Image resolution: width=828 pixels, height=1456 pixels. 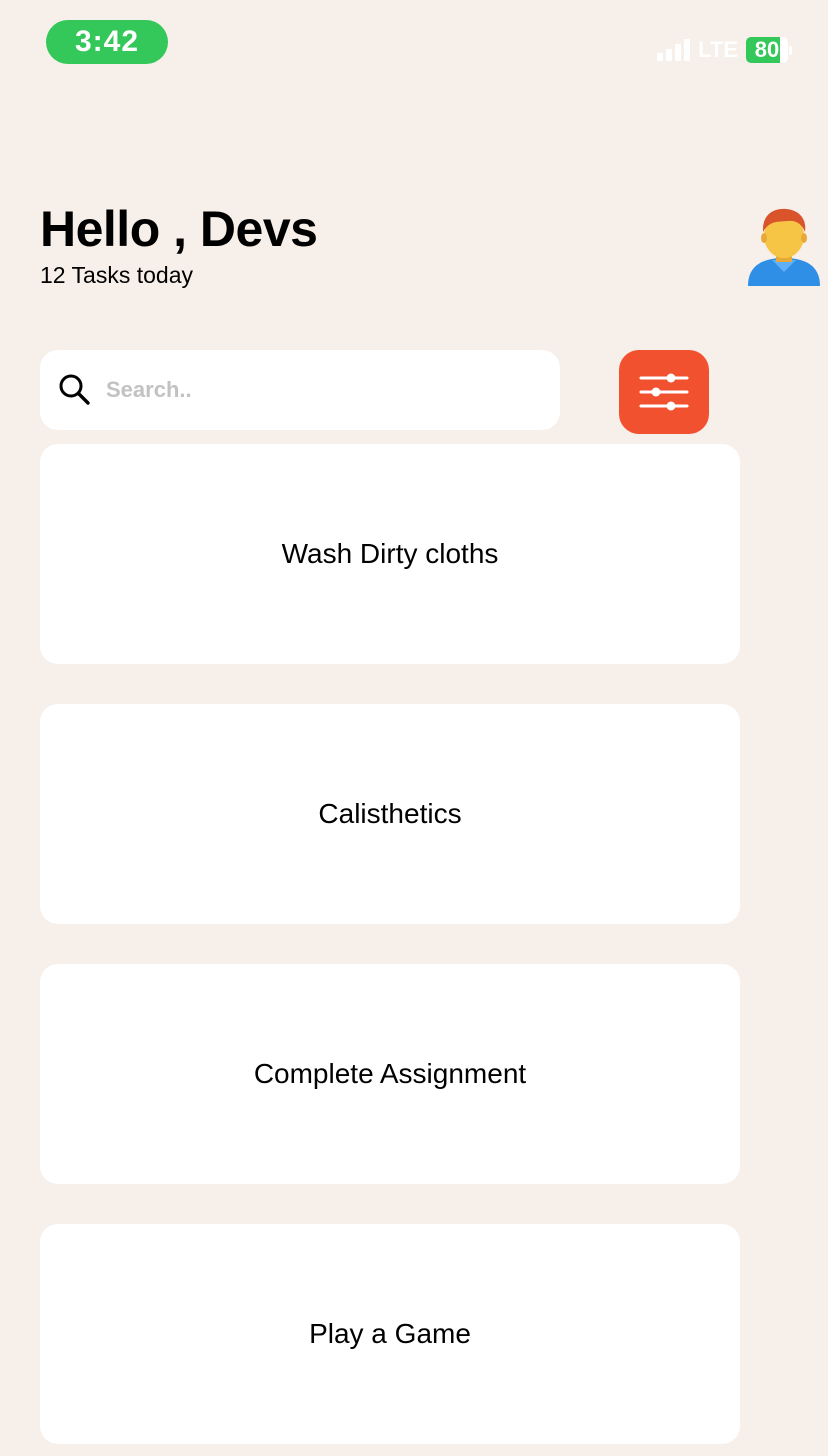 What do you see at coordinates (718, 49) in the screenshot?
I see `network-type: LTE` at bounding box center [718, 49].